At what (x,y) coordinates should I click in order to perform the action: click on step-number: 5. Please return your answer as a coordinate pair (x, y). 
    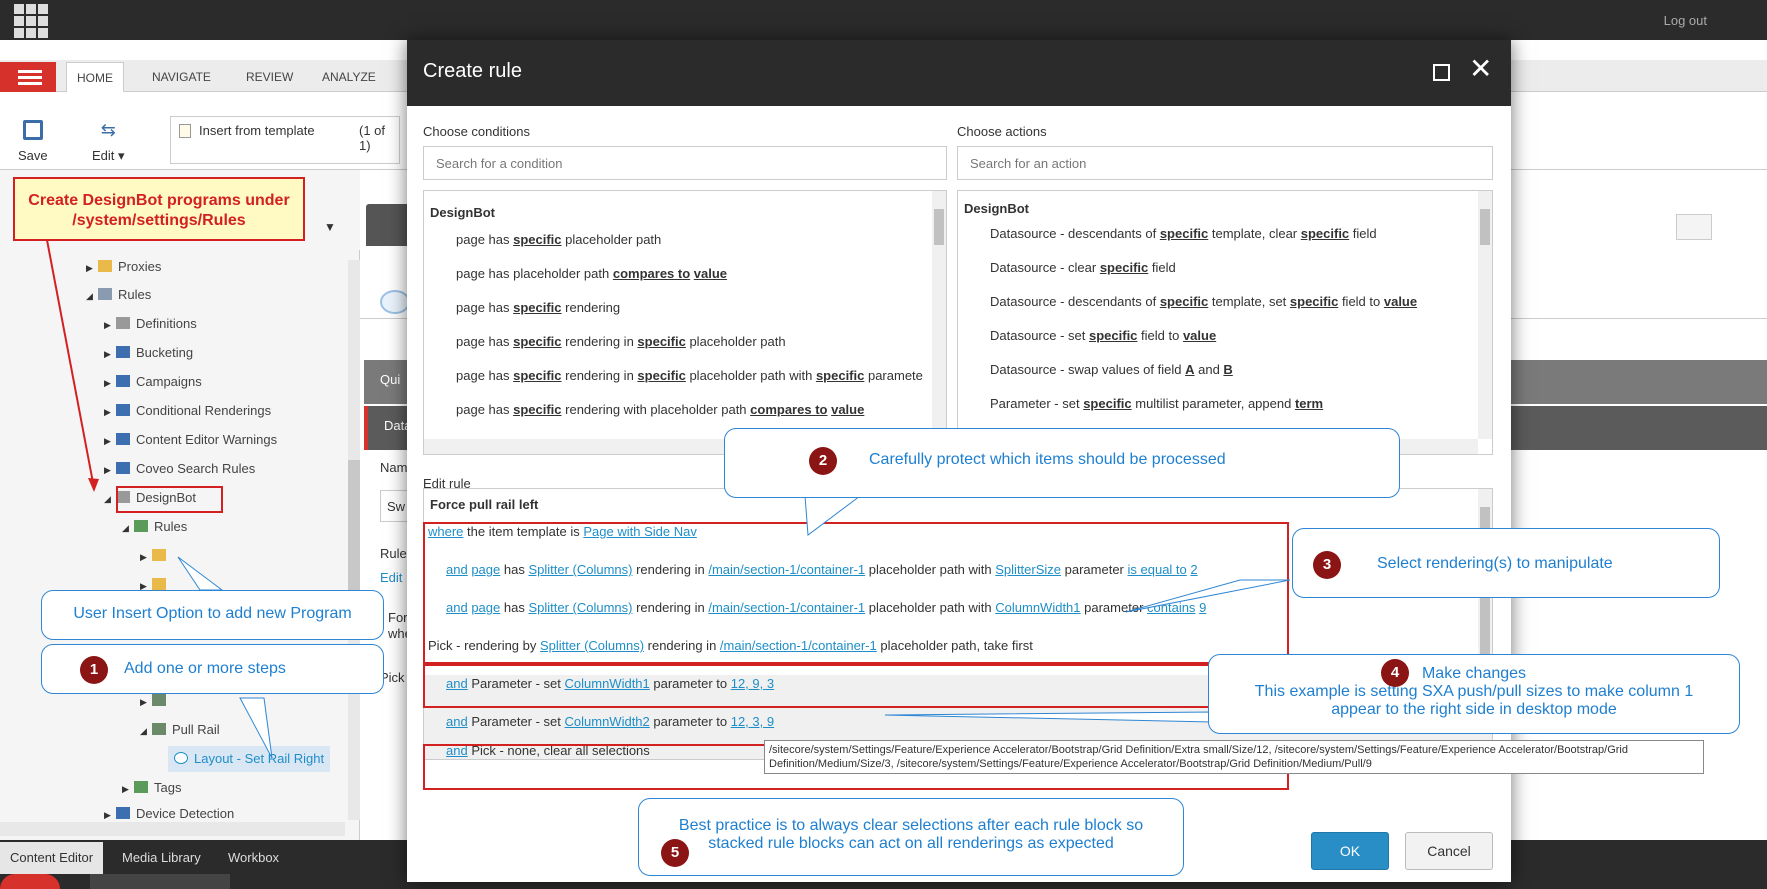
    Looking at the image, I should click on (675, 853).